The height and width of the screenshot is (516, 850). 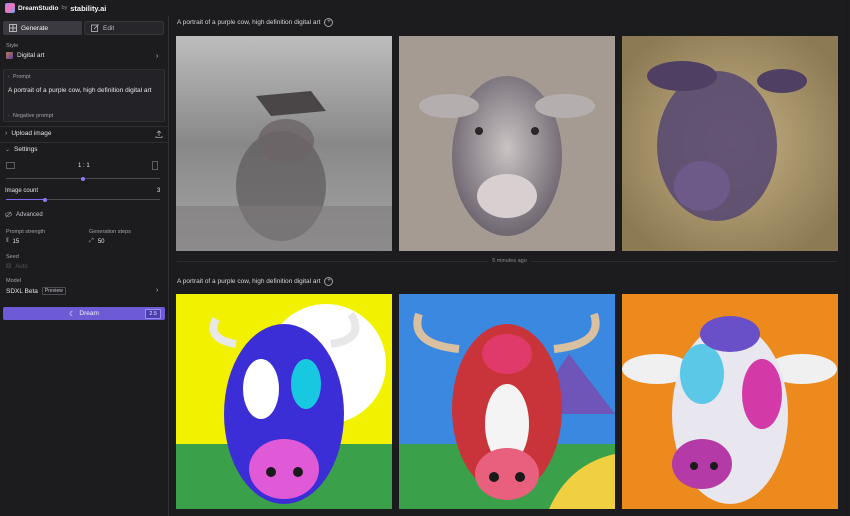 I want to click on timestamp-text: 5 minutes ago, so click(x=509, y=261).